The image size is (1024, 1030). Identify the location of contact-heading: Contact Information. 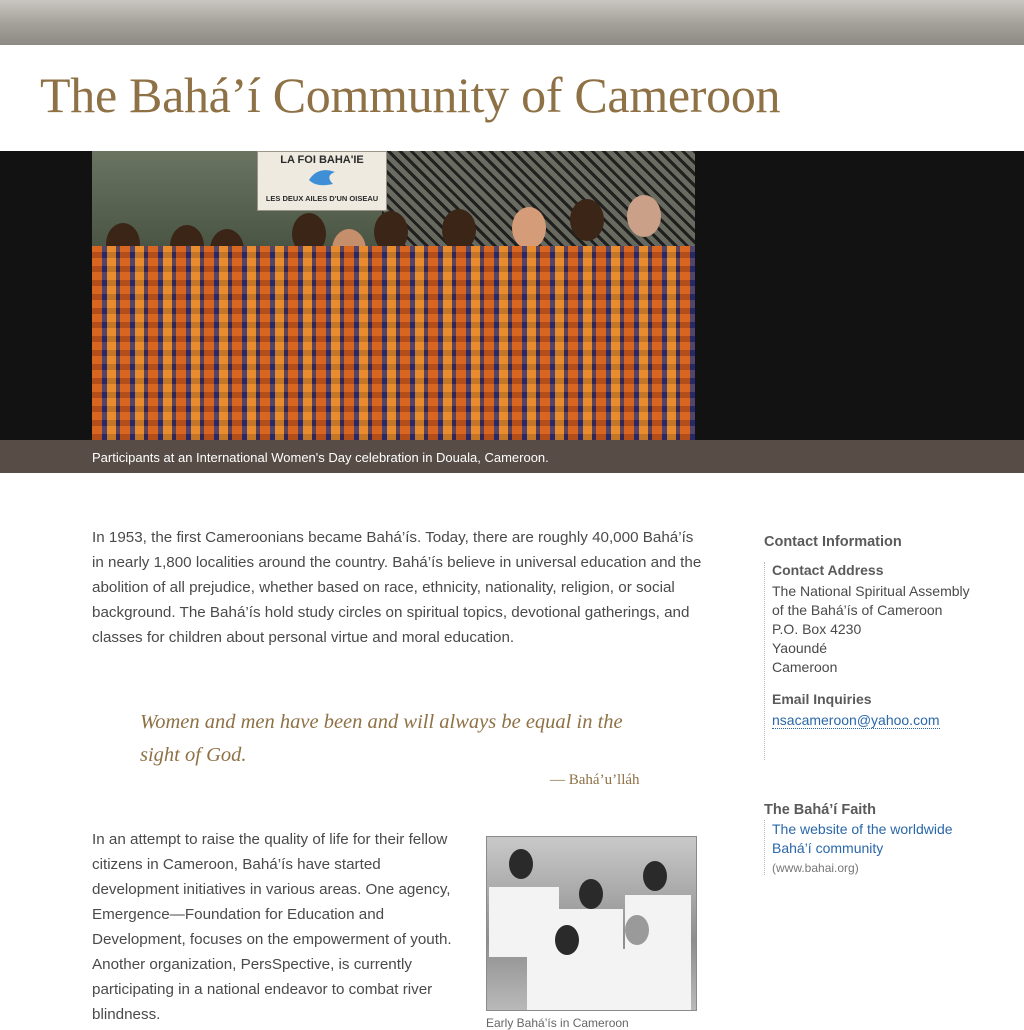
(833, 542).